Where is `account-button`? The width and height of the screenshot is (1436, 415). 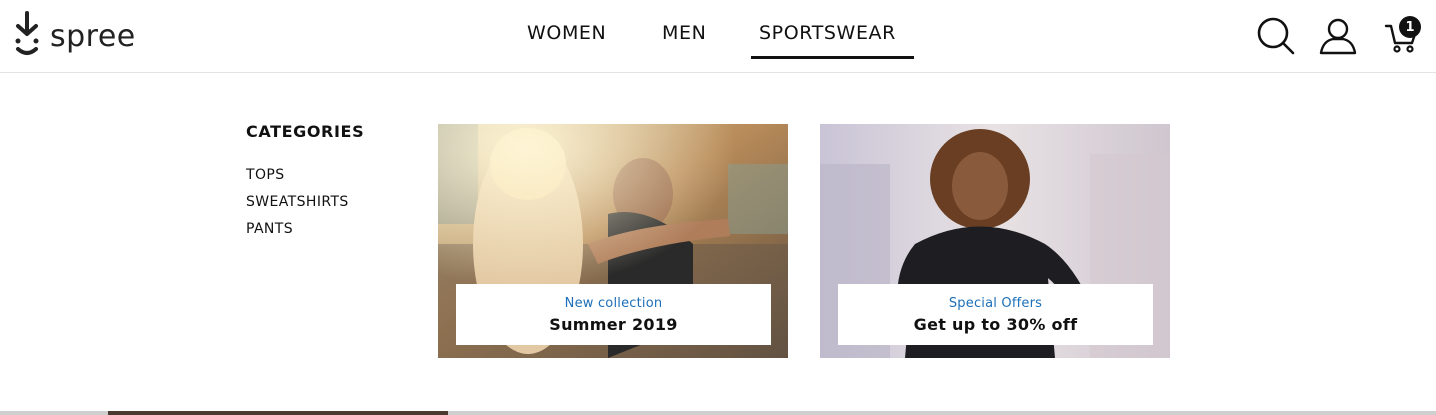
account-button is located at coordinates (1338, 36).